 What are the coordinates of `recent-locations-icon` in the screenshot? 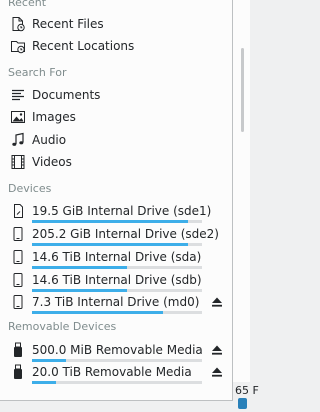 It's located at (18, 46).